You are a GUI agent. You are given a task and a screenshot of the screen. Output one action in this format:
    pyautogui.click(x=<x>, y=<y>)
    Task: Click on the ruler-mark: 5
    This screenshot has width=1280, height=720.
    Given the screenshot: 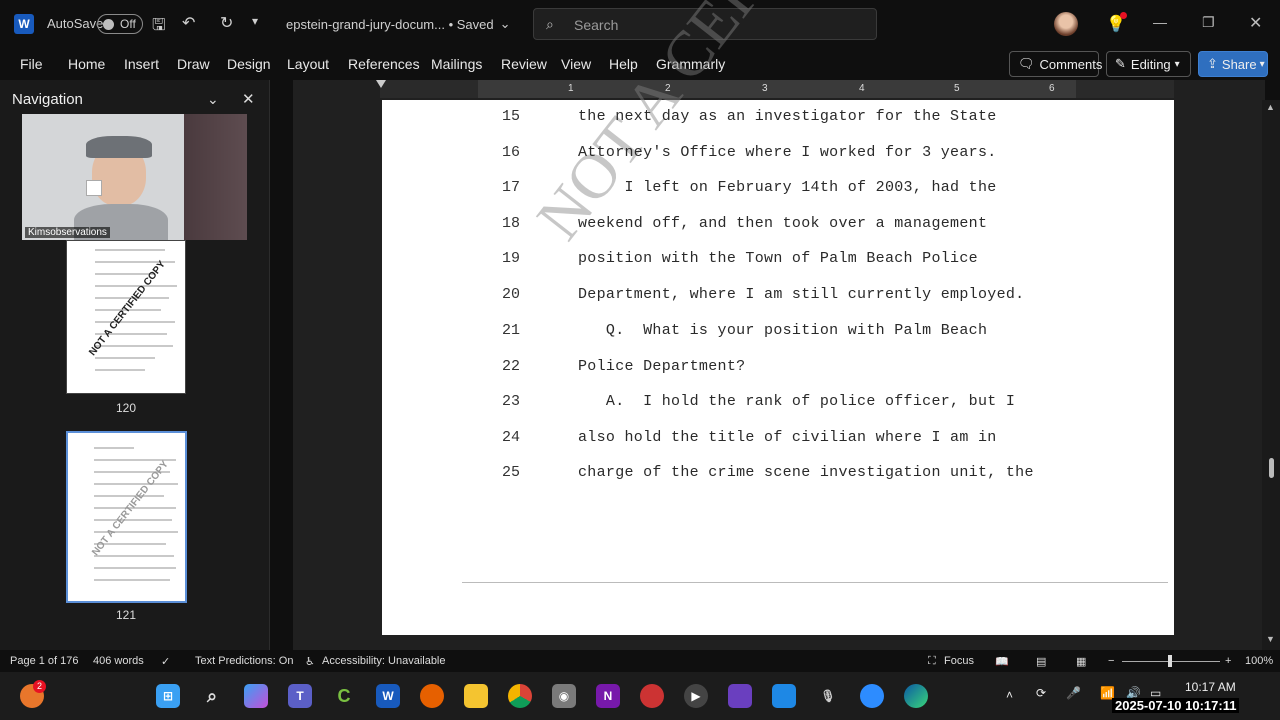 What is the action you would take?
    pyautogui.click(x=957, y=88)
    